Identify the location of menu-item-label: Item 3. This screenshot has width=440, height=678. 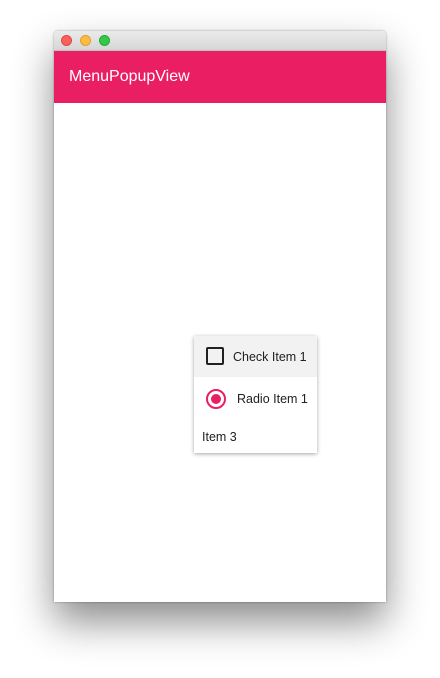
(219, 437).